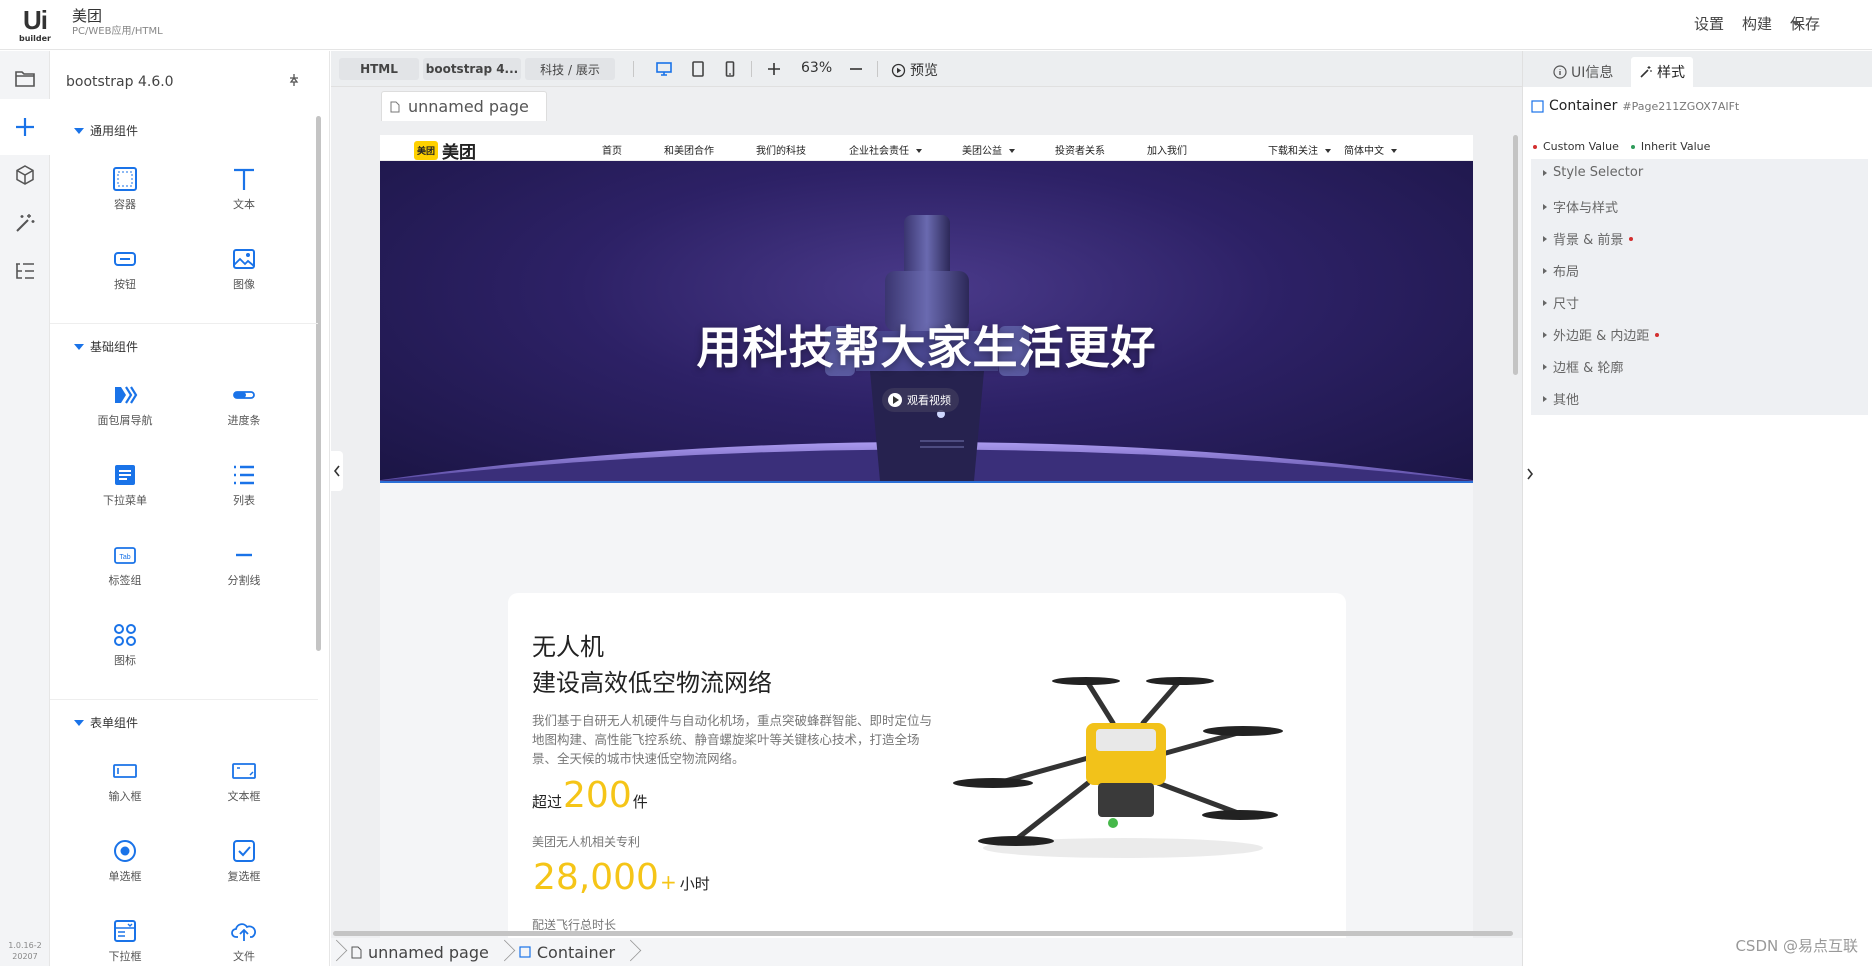 Image resolution: width=1872 pixels, height=966 pixels. What do you see at coordinates (1561, 398) in the screenshot?
I see `group-other: 其他` at bounding box center [1561, 398].